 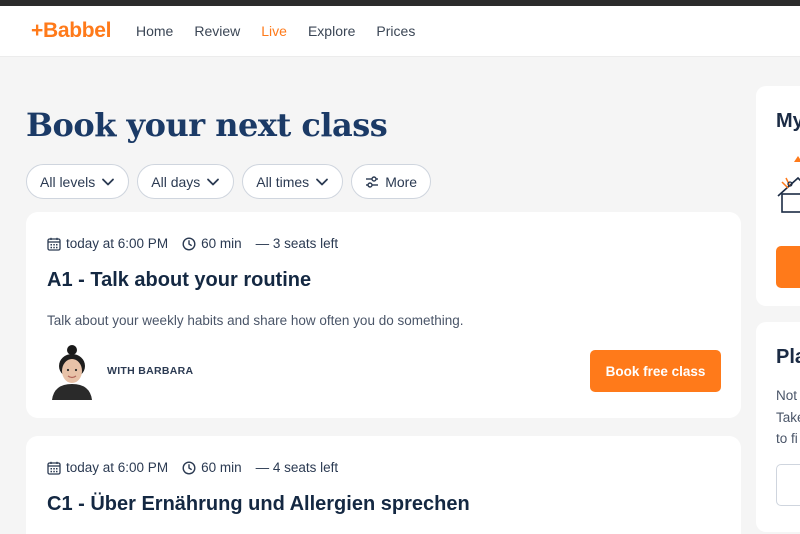 What do you see at coordinates (372, 181) in the screenshot?
I see `sliders-icon` at bounding box center [372, 181].